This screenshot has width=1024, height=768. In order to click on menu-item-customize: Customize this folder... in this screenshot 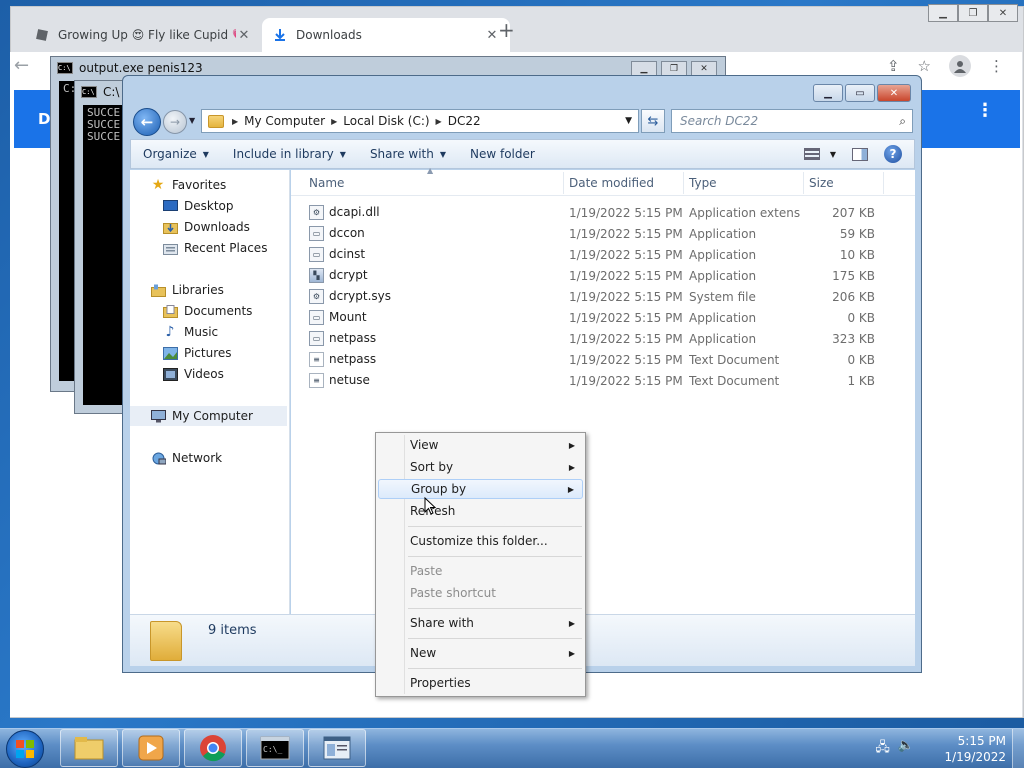, I will do `click(480, 541)`.